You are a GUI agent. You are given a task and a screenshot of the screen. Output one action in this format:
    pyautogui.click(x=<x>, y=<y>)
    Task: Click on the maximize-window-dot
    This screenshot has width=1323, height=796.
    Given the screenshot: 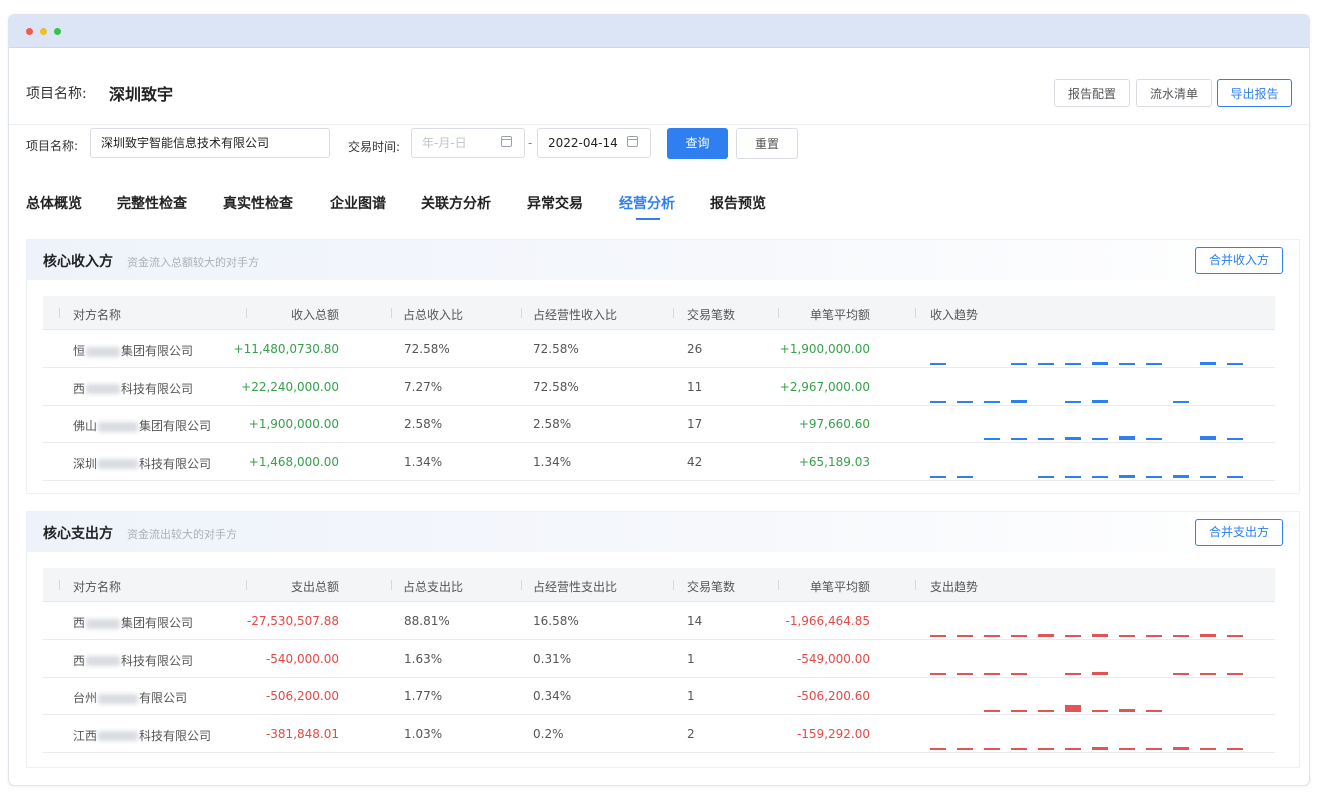 What is the action you would take?
    pyautogui.click(x=57, y=31)
    